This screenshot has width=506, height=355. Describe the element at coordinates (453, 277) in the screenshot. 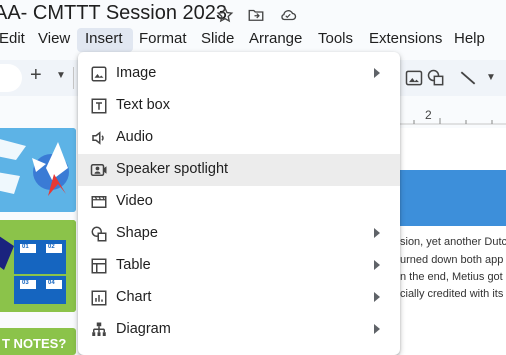

I see `slide-body-line-3: n the end, Metius got a` at that location.